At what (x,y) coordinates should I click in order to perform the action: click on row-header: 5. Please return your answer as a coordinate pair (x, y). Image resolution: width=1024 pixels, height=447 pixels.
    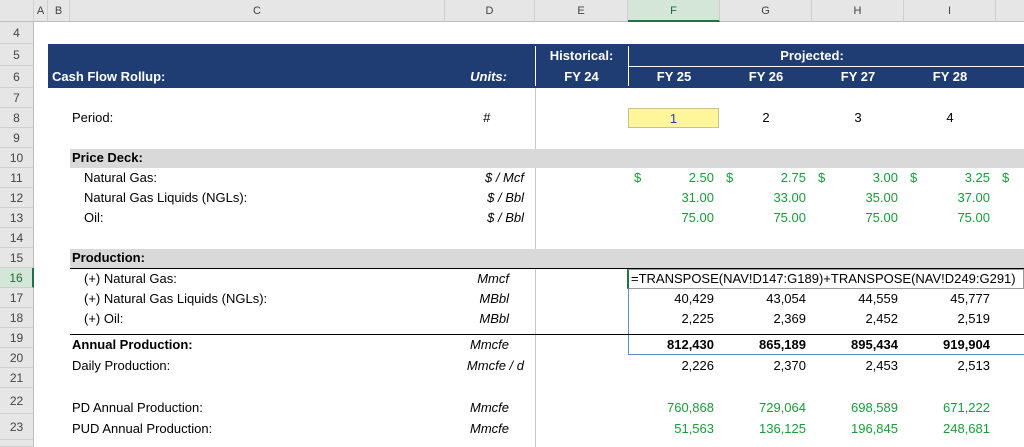
    Looking at the image, I should click on (17, 55).